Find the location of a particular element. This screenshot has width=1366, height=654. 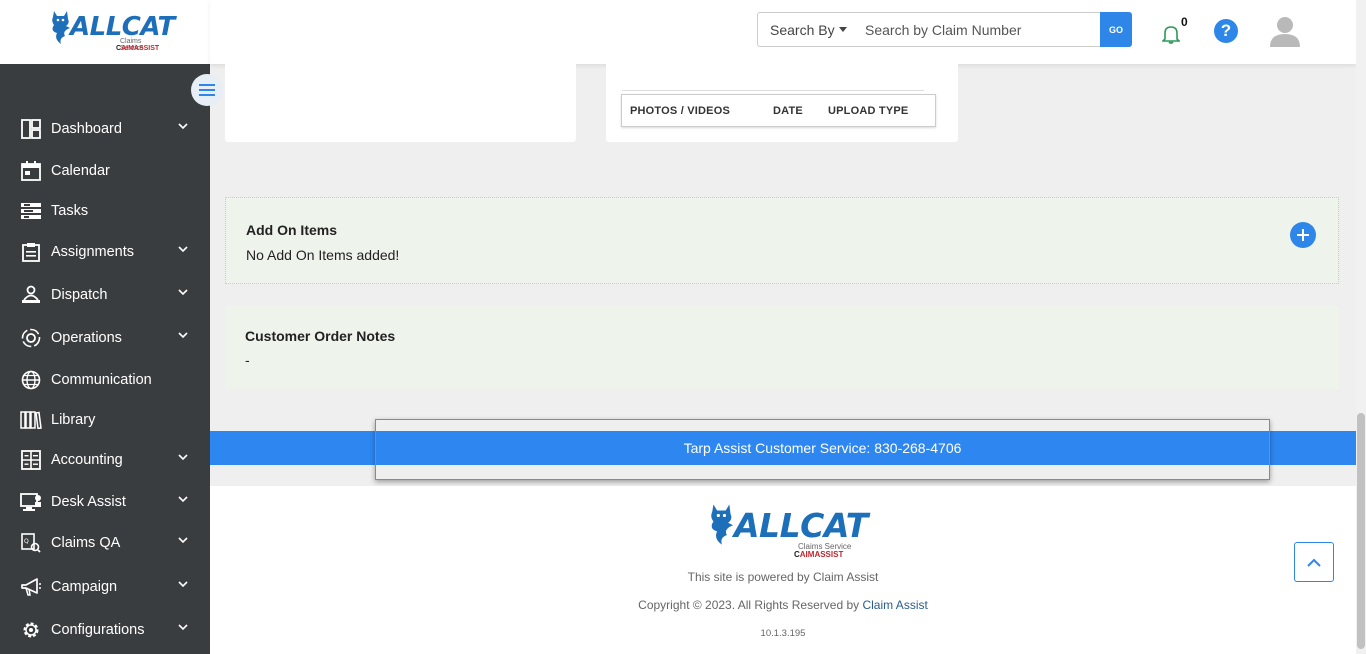

sidebar-item-calendar: Calendar is located at coordinates (105, 171).